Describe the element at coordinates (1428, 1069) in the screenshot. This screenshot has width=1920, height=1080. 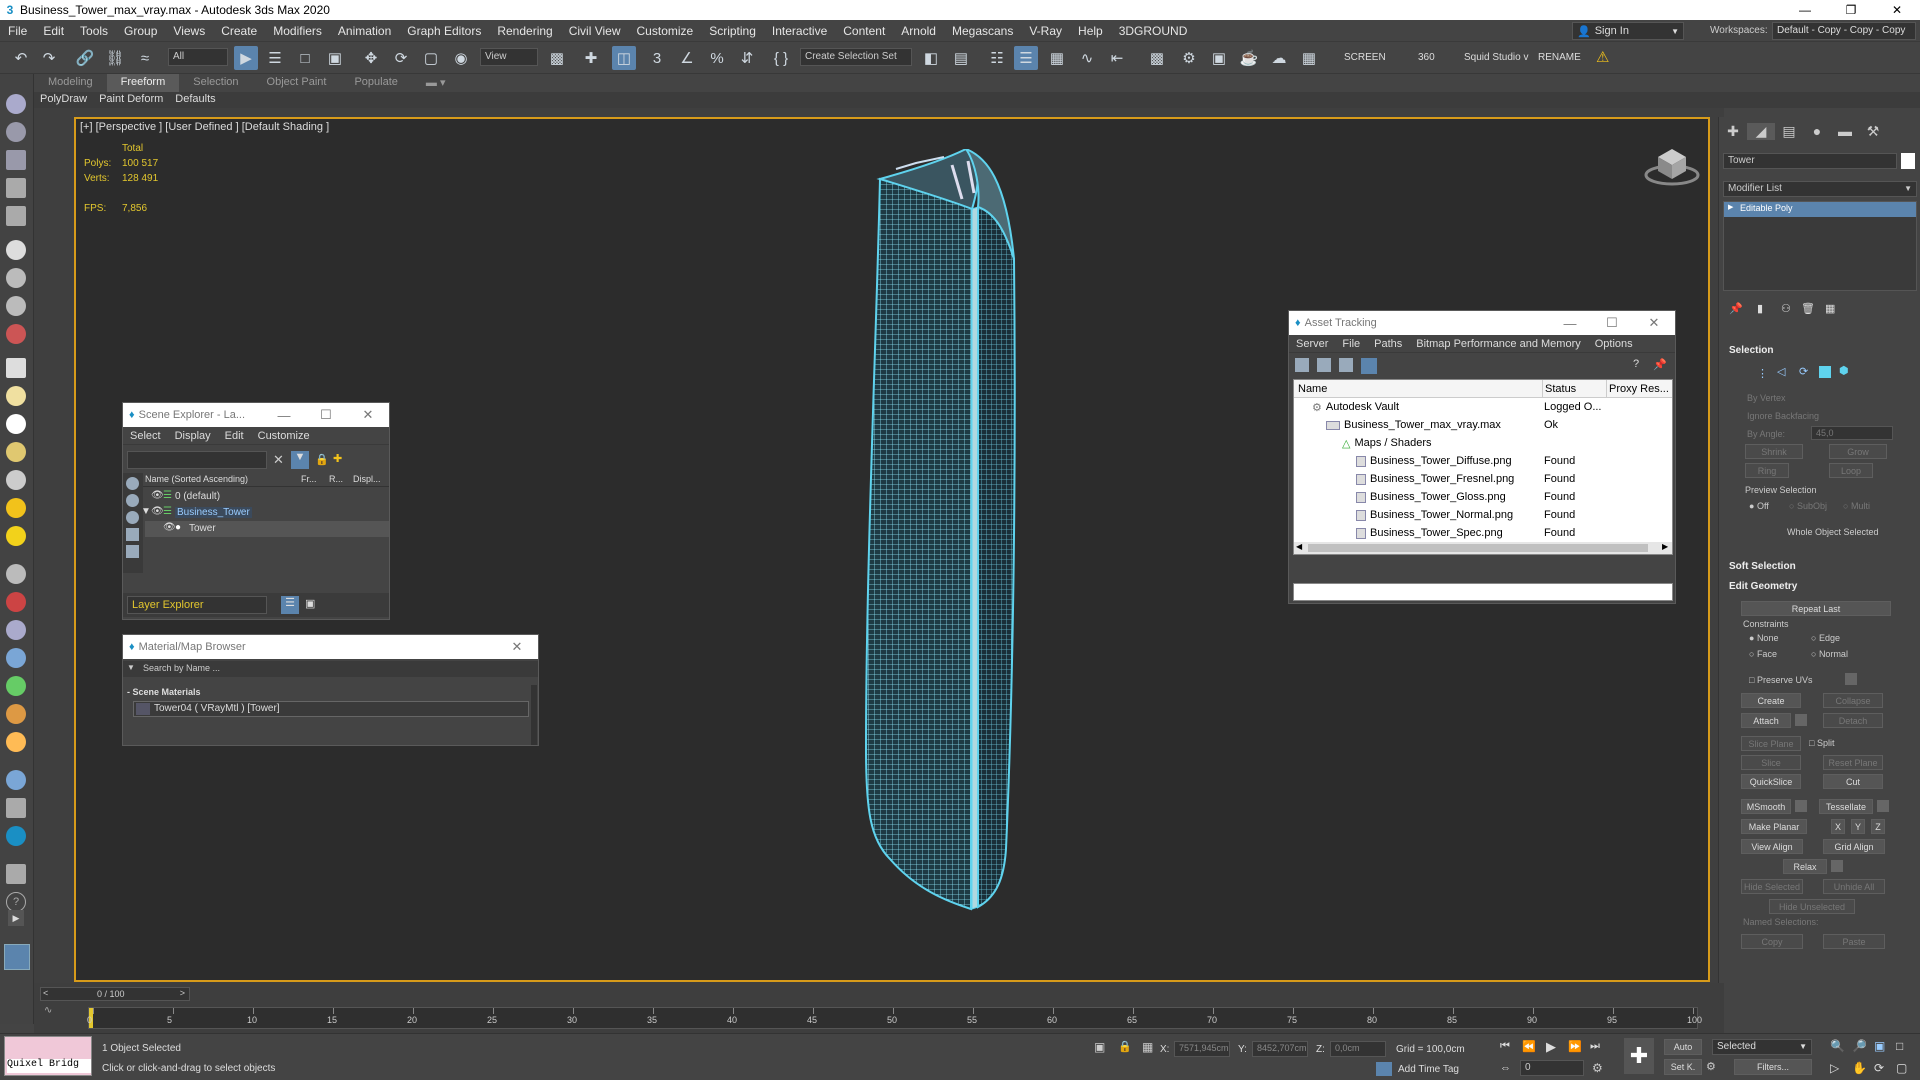
I see `add-time-tag: Add Time Tag` at that location.